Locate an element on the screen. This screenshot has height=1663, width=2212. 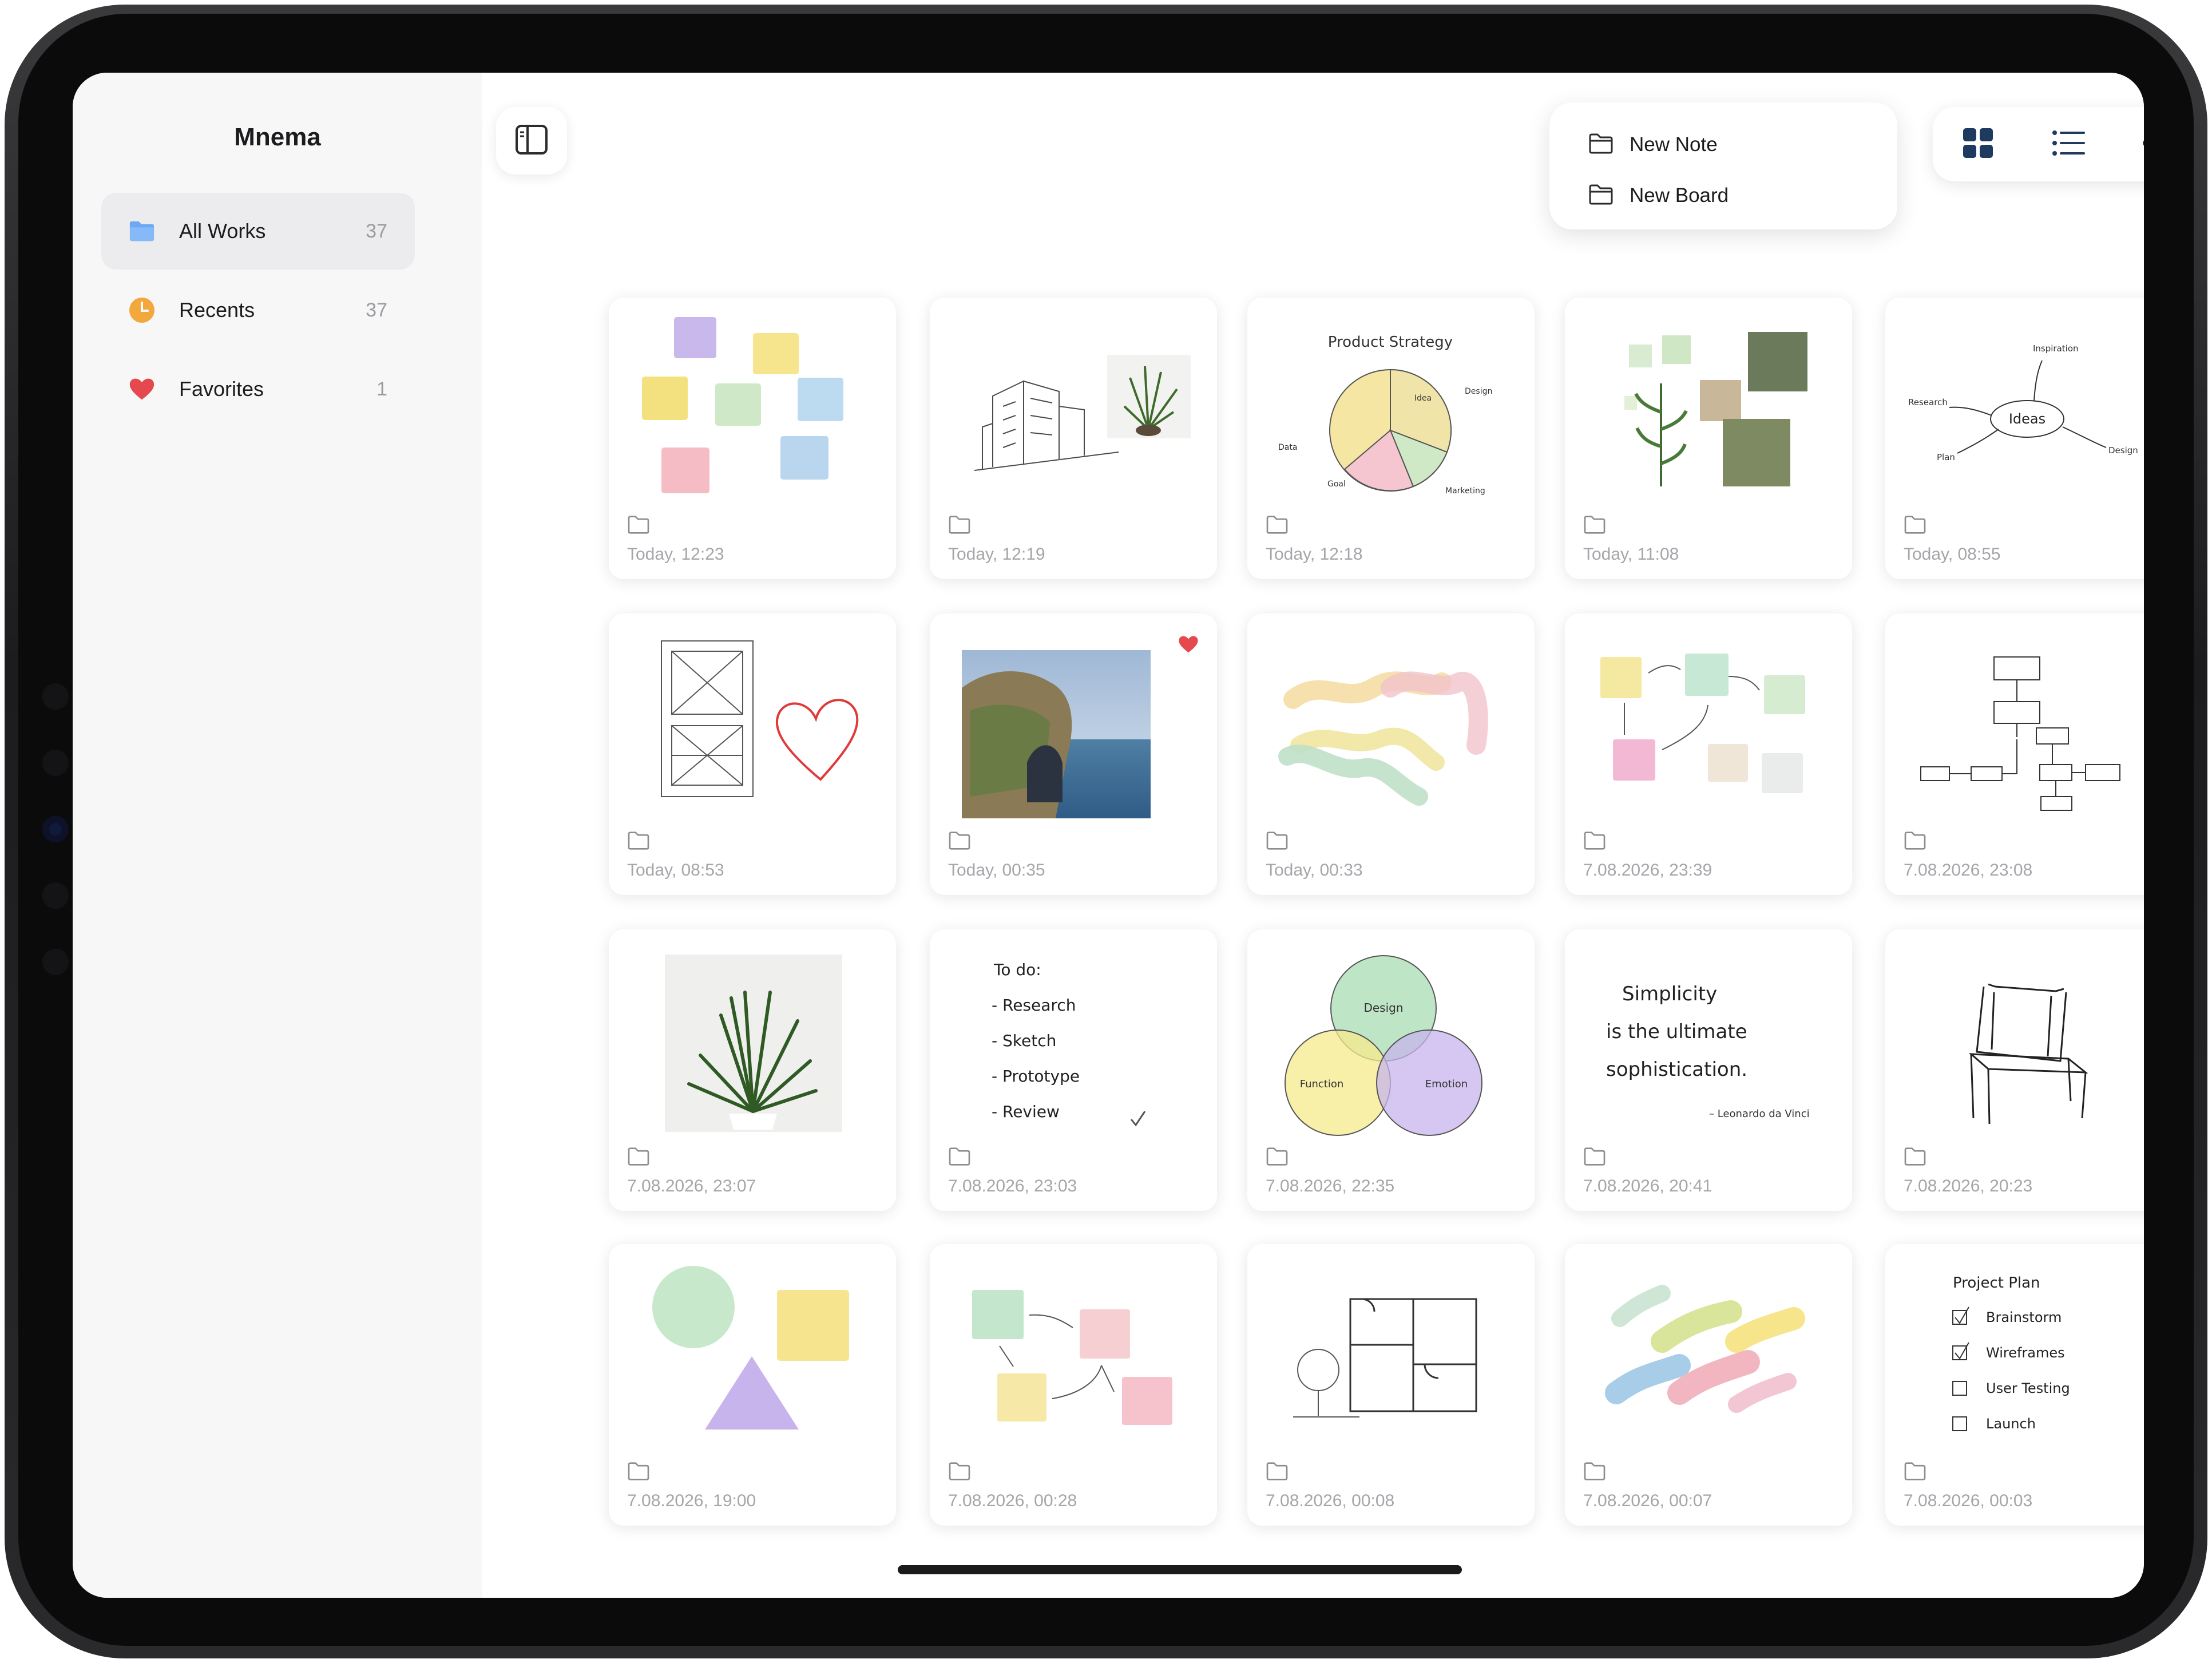
card-date: 7.08.2026, 22:35 is located at coordinates (1330, 1186).